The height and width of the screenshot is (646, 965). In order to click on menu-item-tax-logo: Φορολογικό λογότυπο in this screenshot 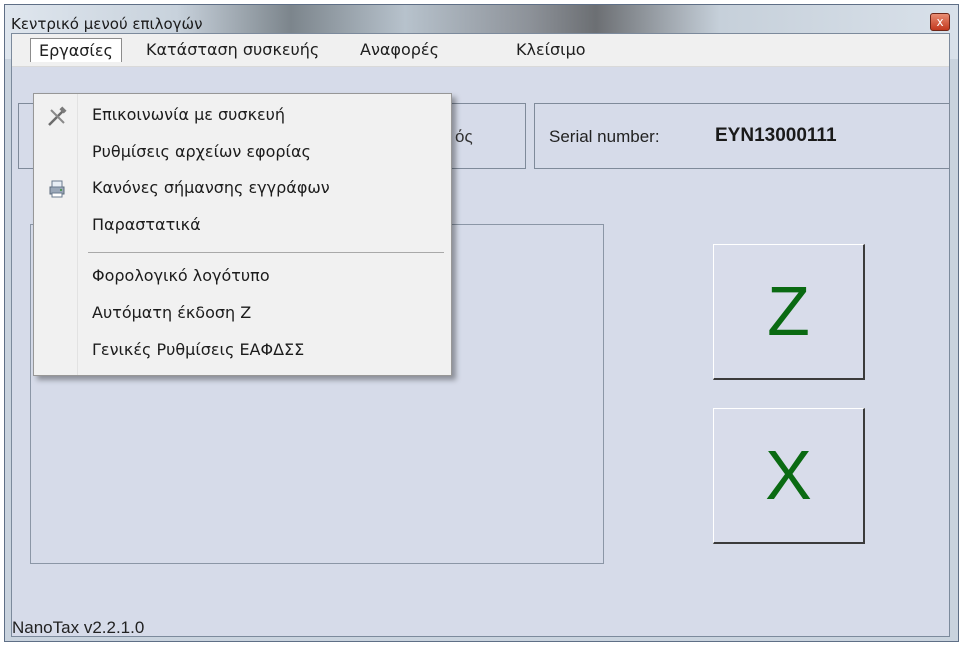, I will do `click(181, 275)`.